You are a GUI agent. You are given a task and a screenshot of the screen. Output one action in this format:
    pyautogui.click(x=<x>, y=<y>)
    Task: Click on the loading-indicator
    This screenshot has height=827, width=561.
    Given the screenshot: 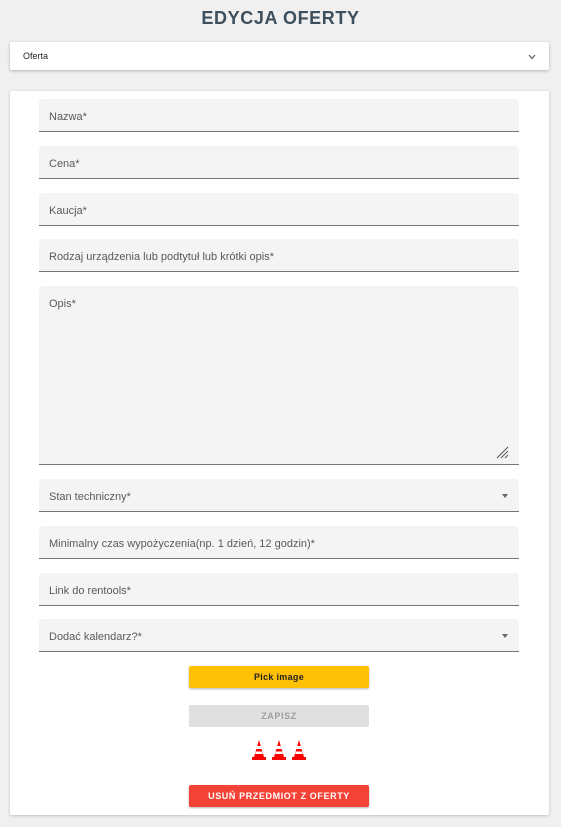 What is the action you would take?
    pyautogui.click(x=279, y=750)
    